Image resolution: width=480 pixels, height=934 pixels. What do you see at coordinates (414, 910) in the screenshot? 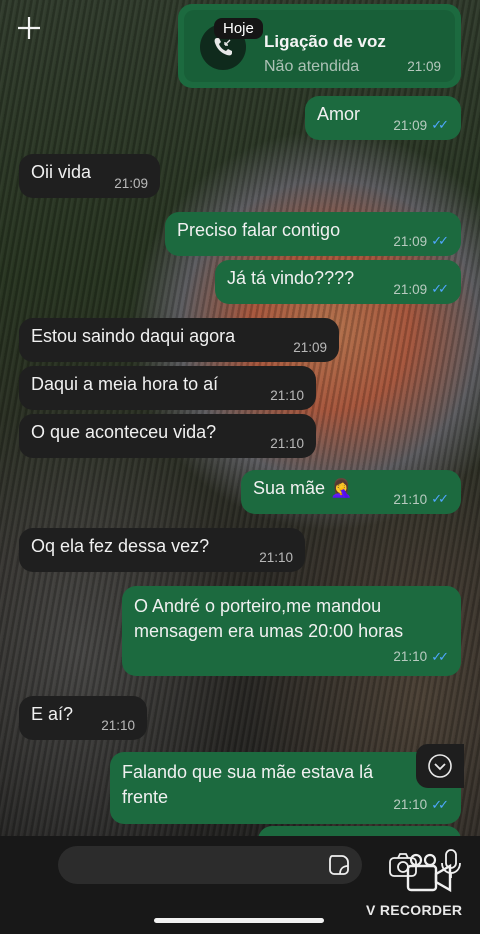
I see `v-recorder-watermark: V RECORDER` at bounding box center [414, 910].